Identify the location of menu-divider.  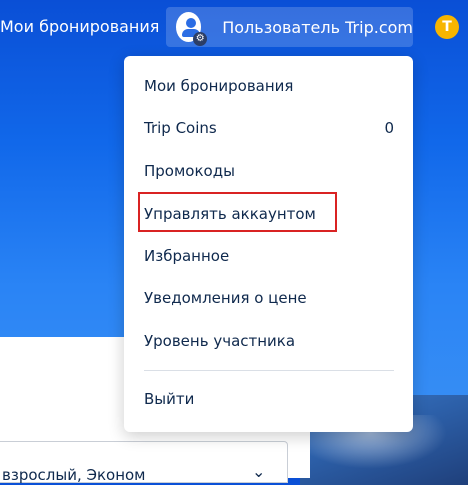
(269, 370).